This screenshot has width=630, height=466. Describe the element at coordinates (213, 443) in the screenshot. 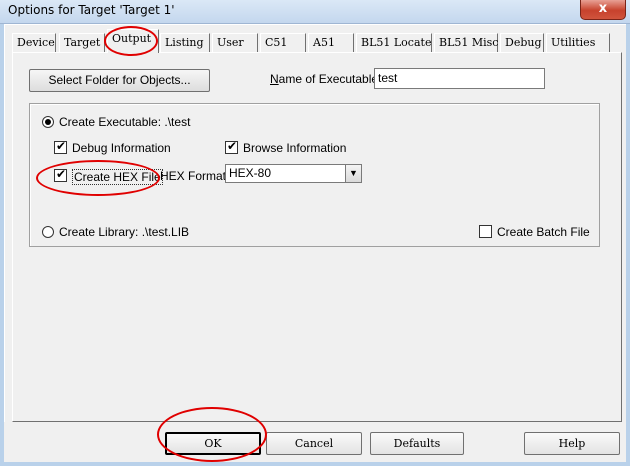

I see `ok-button: OK` at that location.